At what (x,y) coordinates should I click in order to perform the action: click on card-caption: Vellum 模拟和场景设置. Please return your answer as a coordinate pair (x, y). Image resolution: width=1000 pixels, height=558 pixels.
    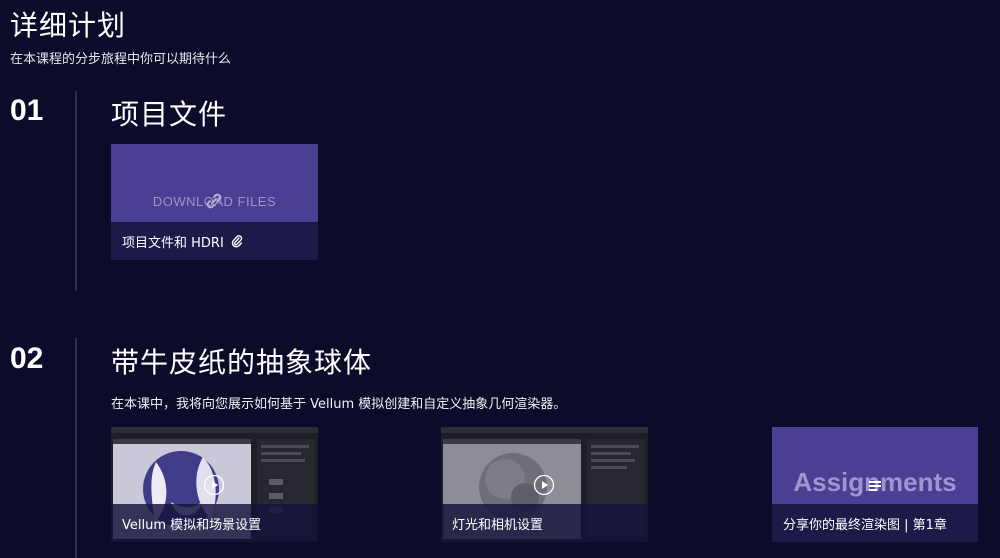
    Looking at the image, I should click on (214, 523).